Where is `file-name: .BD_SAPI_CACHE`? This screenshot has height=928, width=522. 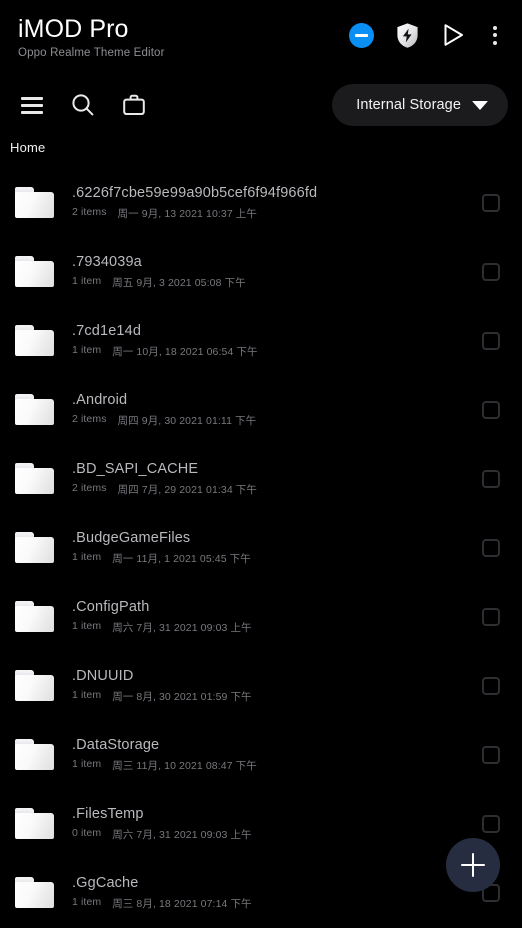 file-name: .BD_SAPI_CACHE is located at coordinates (135, 468).